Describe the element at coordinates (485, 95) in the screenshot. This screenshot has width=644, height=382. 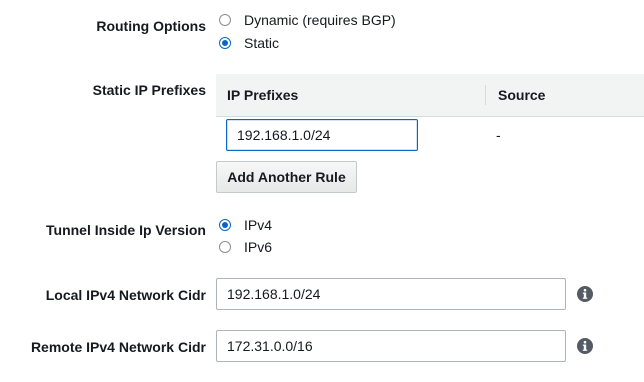
I see `column-divider` at that location.